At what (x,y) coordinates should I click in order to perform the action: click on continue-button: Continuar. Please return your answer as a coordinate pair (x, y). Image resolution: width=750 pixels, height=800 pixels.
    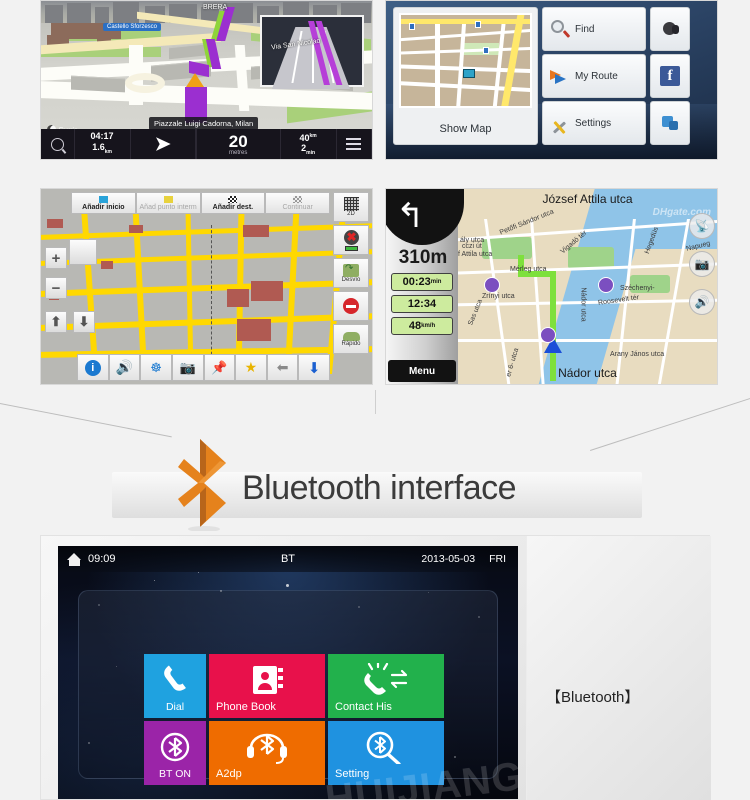
    Looking at the image, I should click on (297, 203).